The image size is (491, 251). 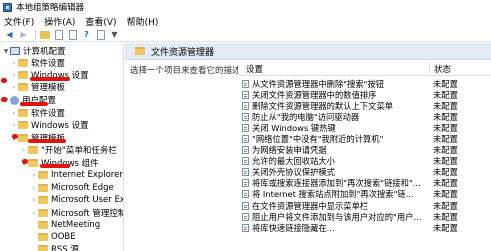 I want to click on title-bar: 本地组策略编辑器, so click(x=245, y=7).